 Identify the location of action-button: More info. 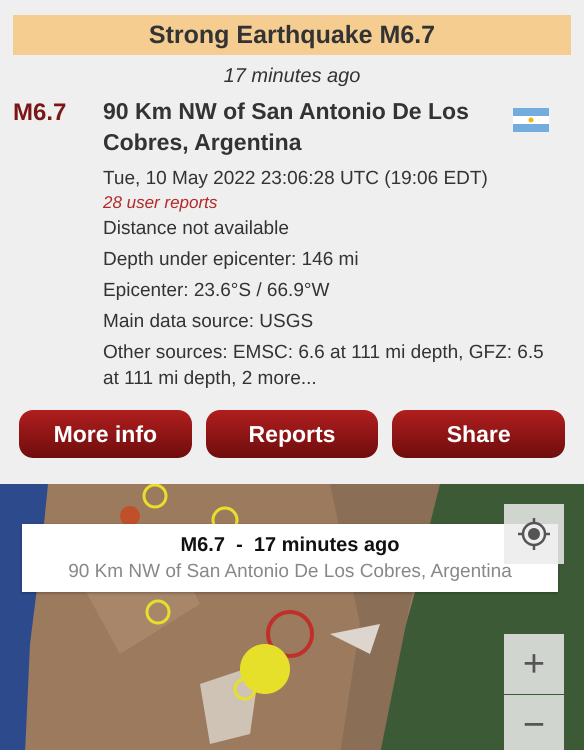
(105, 434).